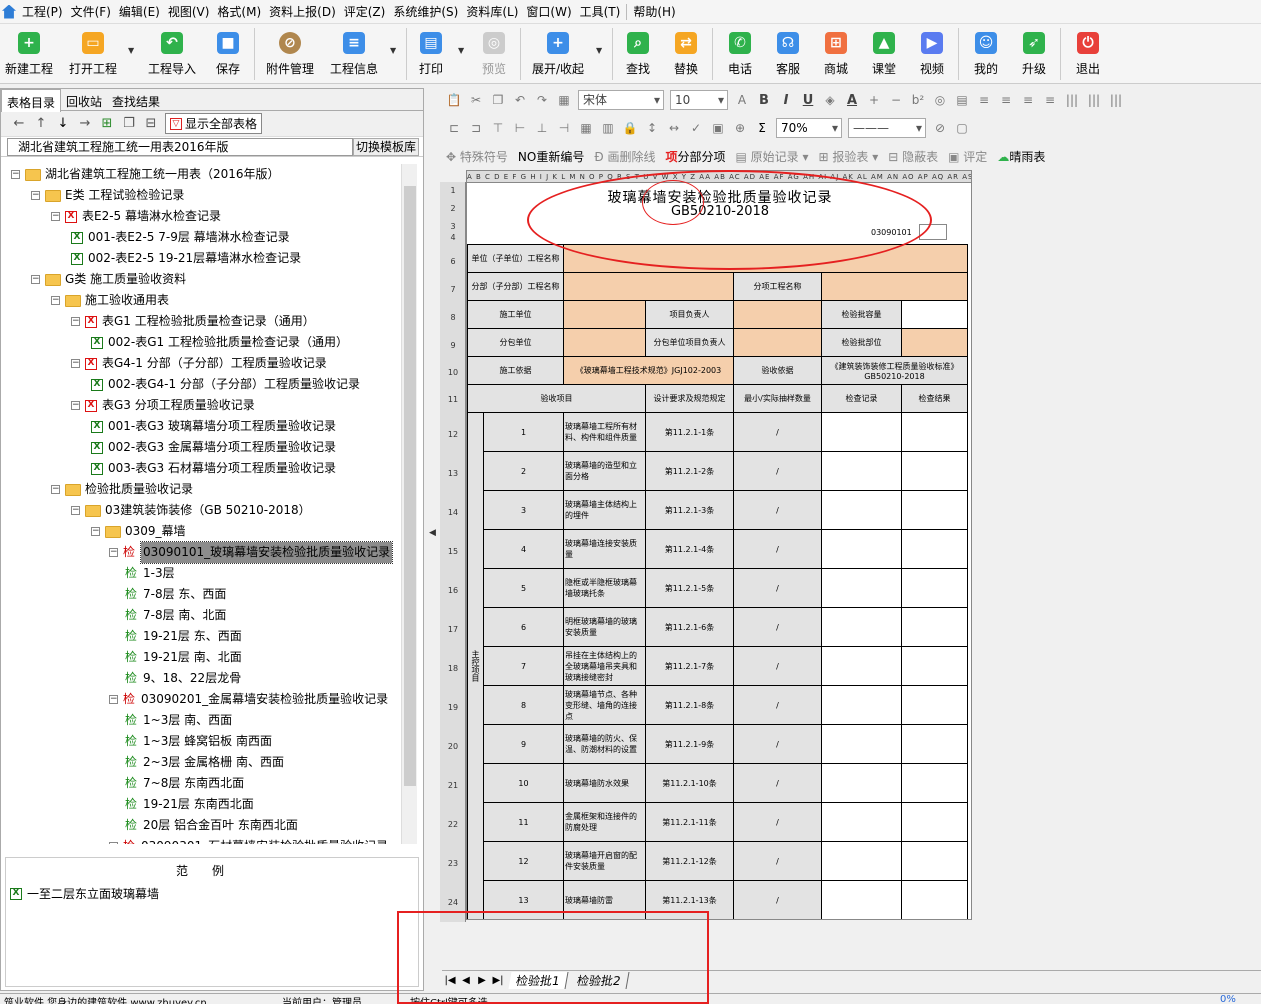 The height and width of the screenshot is (1004, 1261). What do you see at coordinates (896, 100) in the screenshot?
I see `minus-icon: −` at bounding box center [896, 100].